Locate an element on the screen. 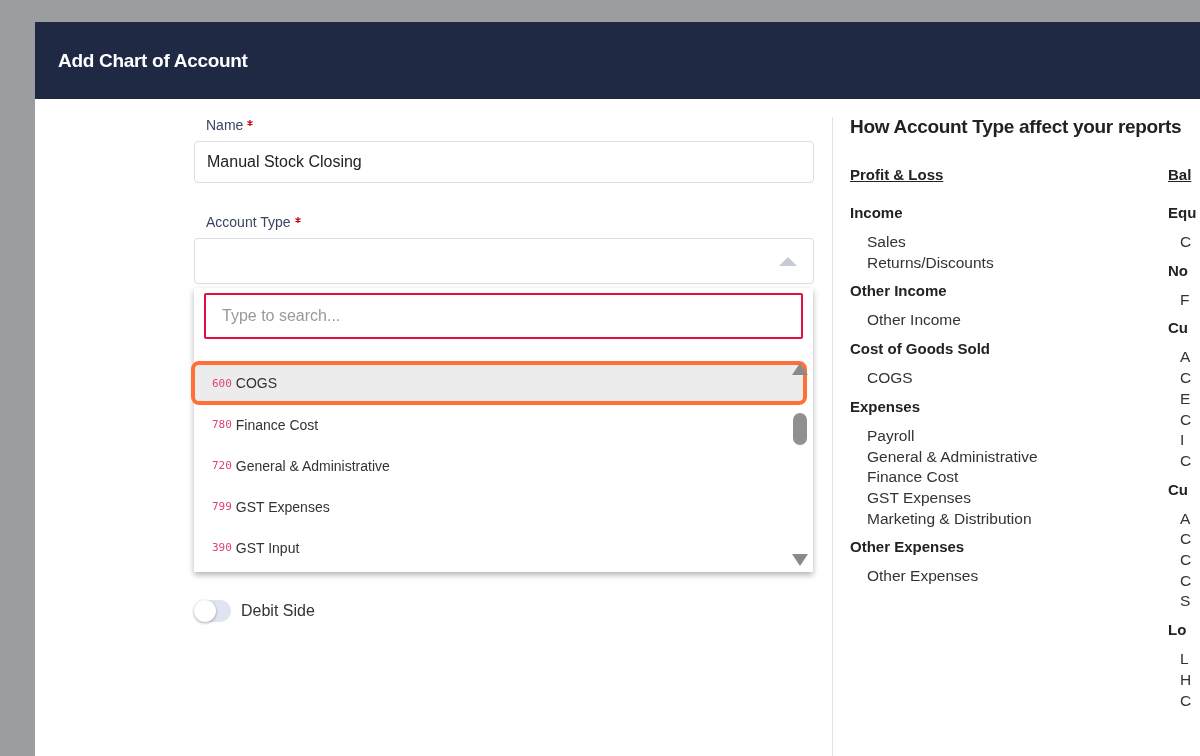 This screenshot has height=756, width=1200. dropdown-option: 780 Finance Cost is located at coordinates (490, 424).